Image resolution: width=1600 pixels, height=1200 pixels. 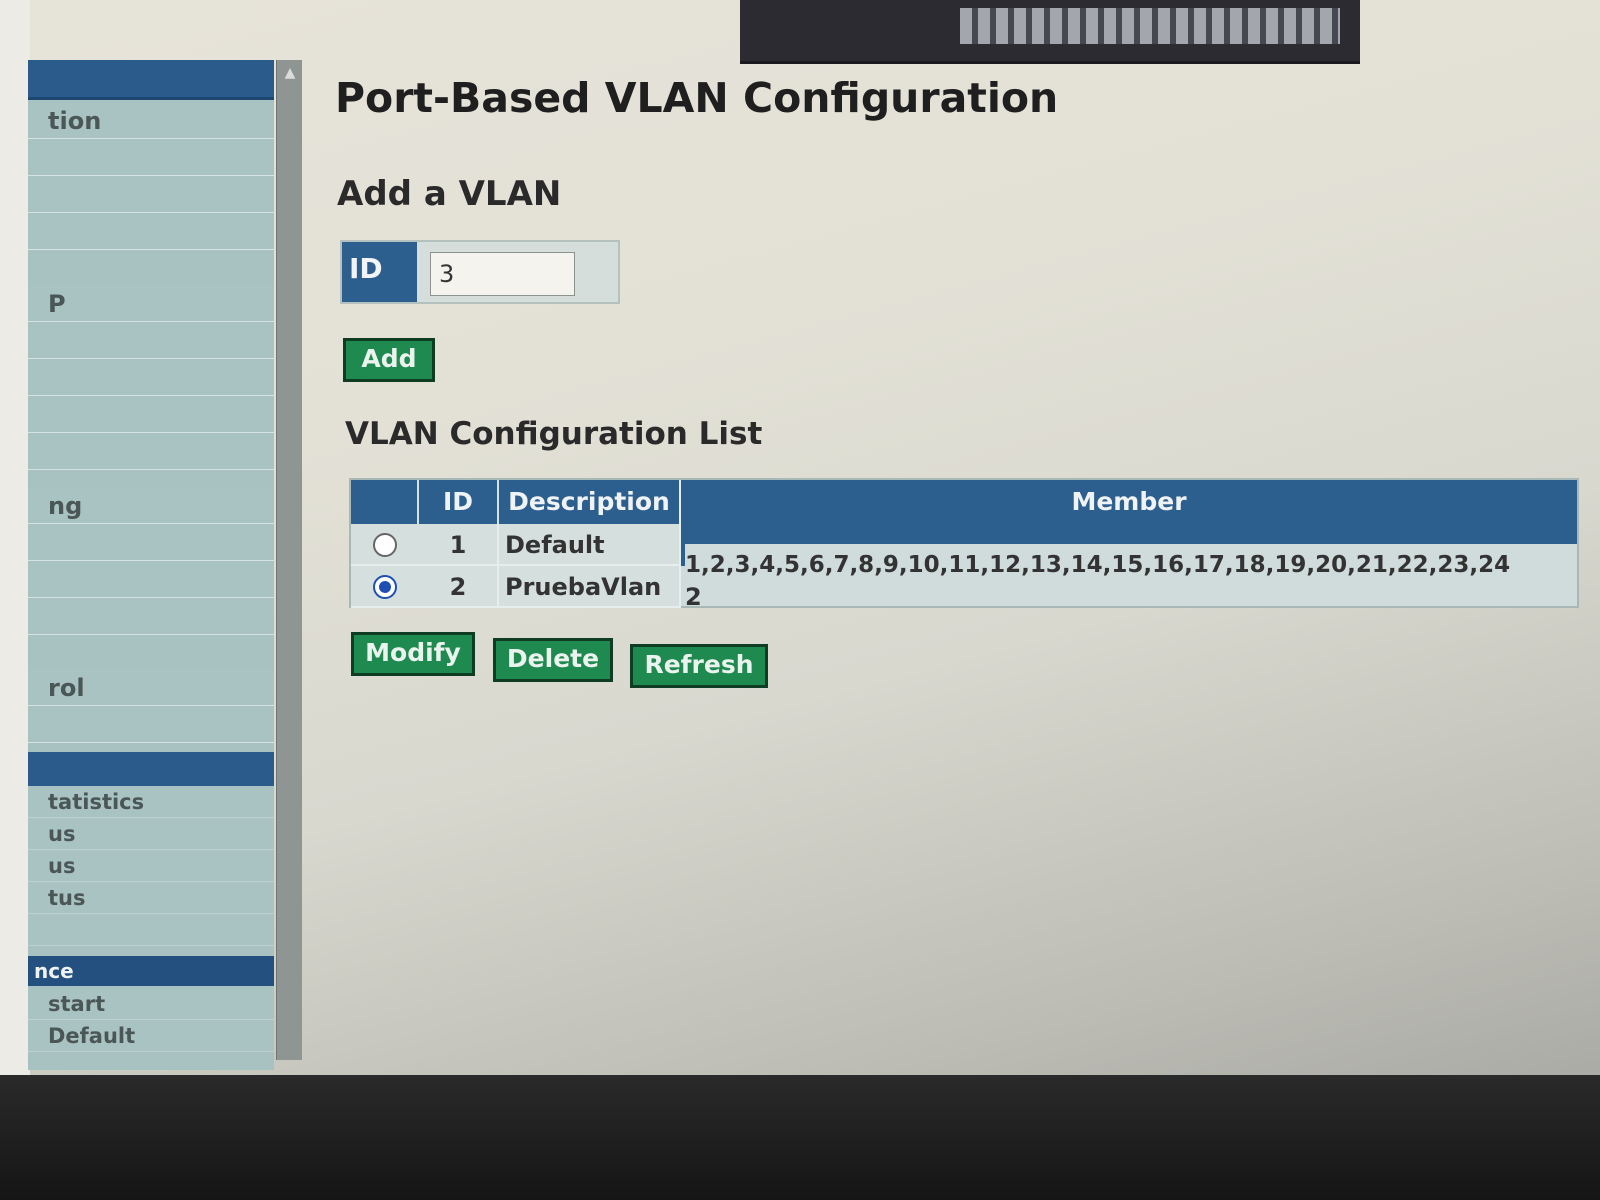 What do you see at coordinates (151, 121) in the screenshot?
I see `sidebar-item: tion` at bounding box center [151, 121].